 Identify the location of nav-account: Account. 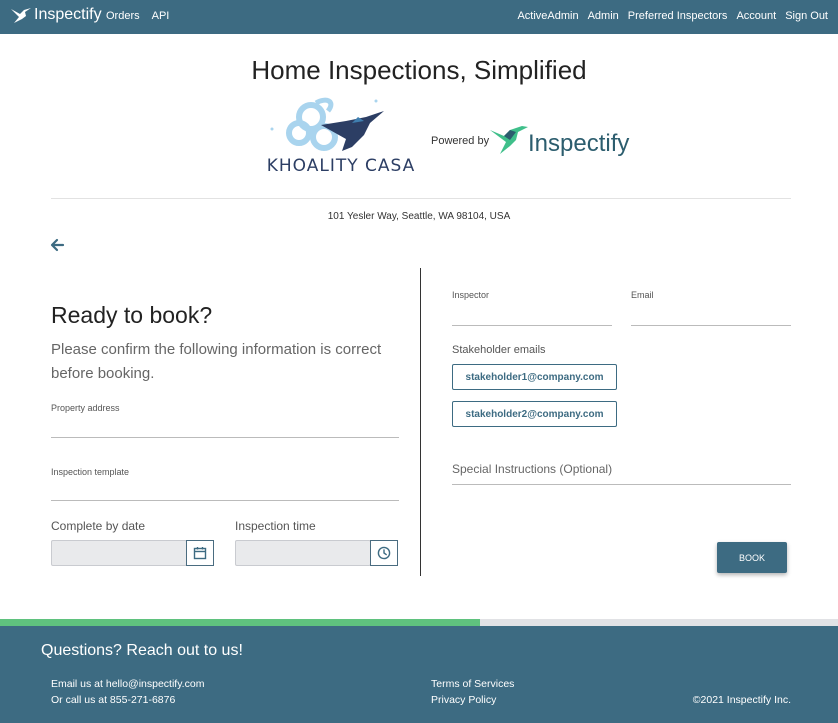
(756, 16).